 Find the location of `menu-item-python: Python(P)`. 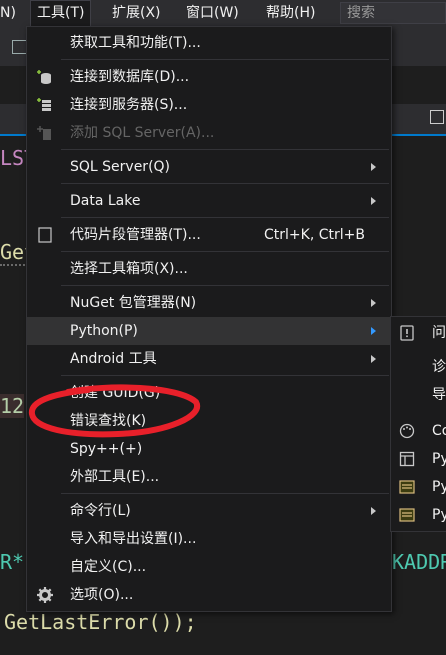

menu-item-python: Python(P) is located at coordinates (209, 331).